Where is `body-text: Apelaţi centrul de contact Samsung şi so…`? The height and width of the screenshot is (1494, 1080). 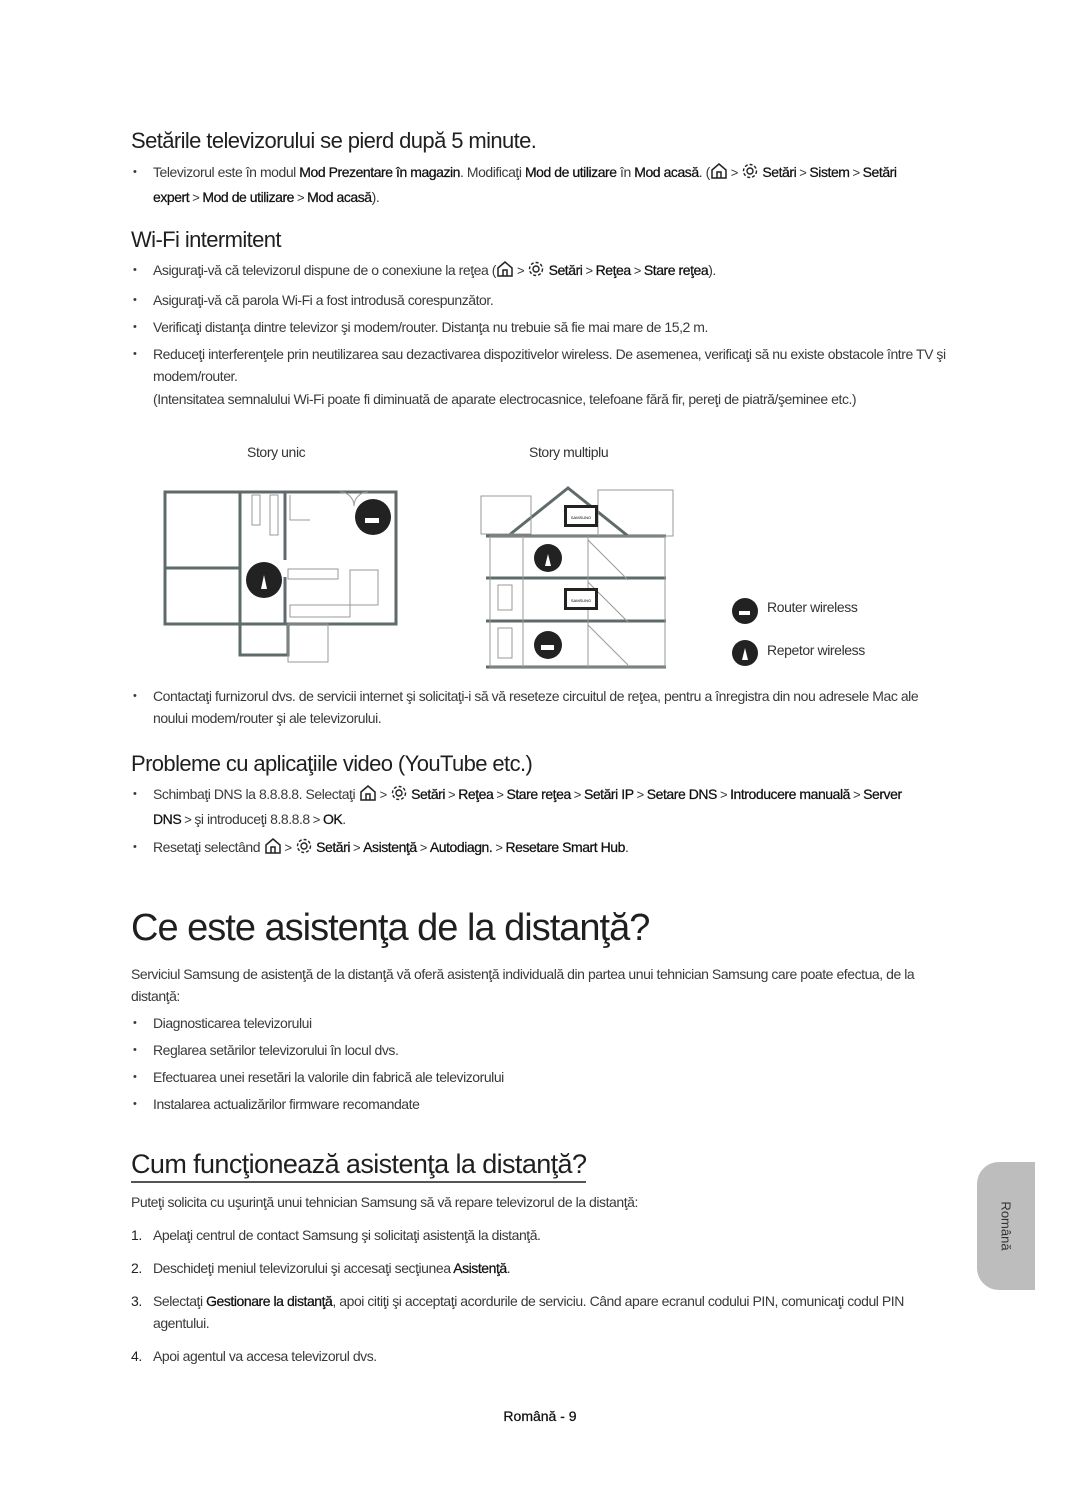 body-text: Apelaţi centrul de contact Samsung şi so… is located at coordinates (347, 1235).